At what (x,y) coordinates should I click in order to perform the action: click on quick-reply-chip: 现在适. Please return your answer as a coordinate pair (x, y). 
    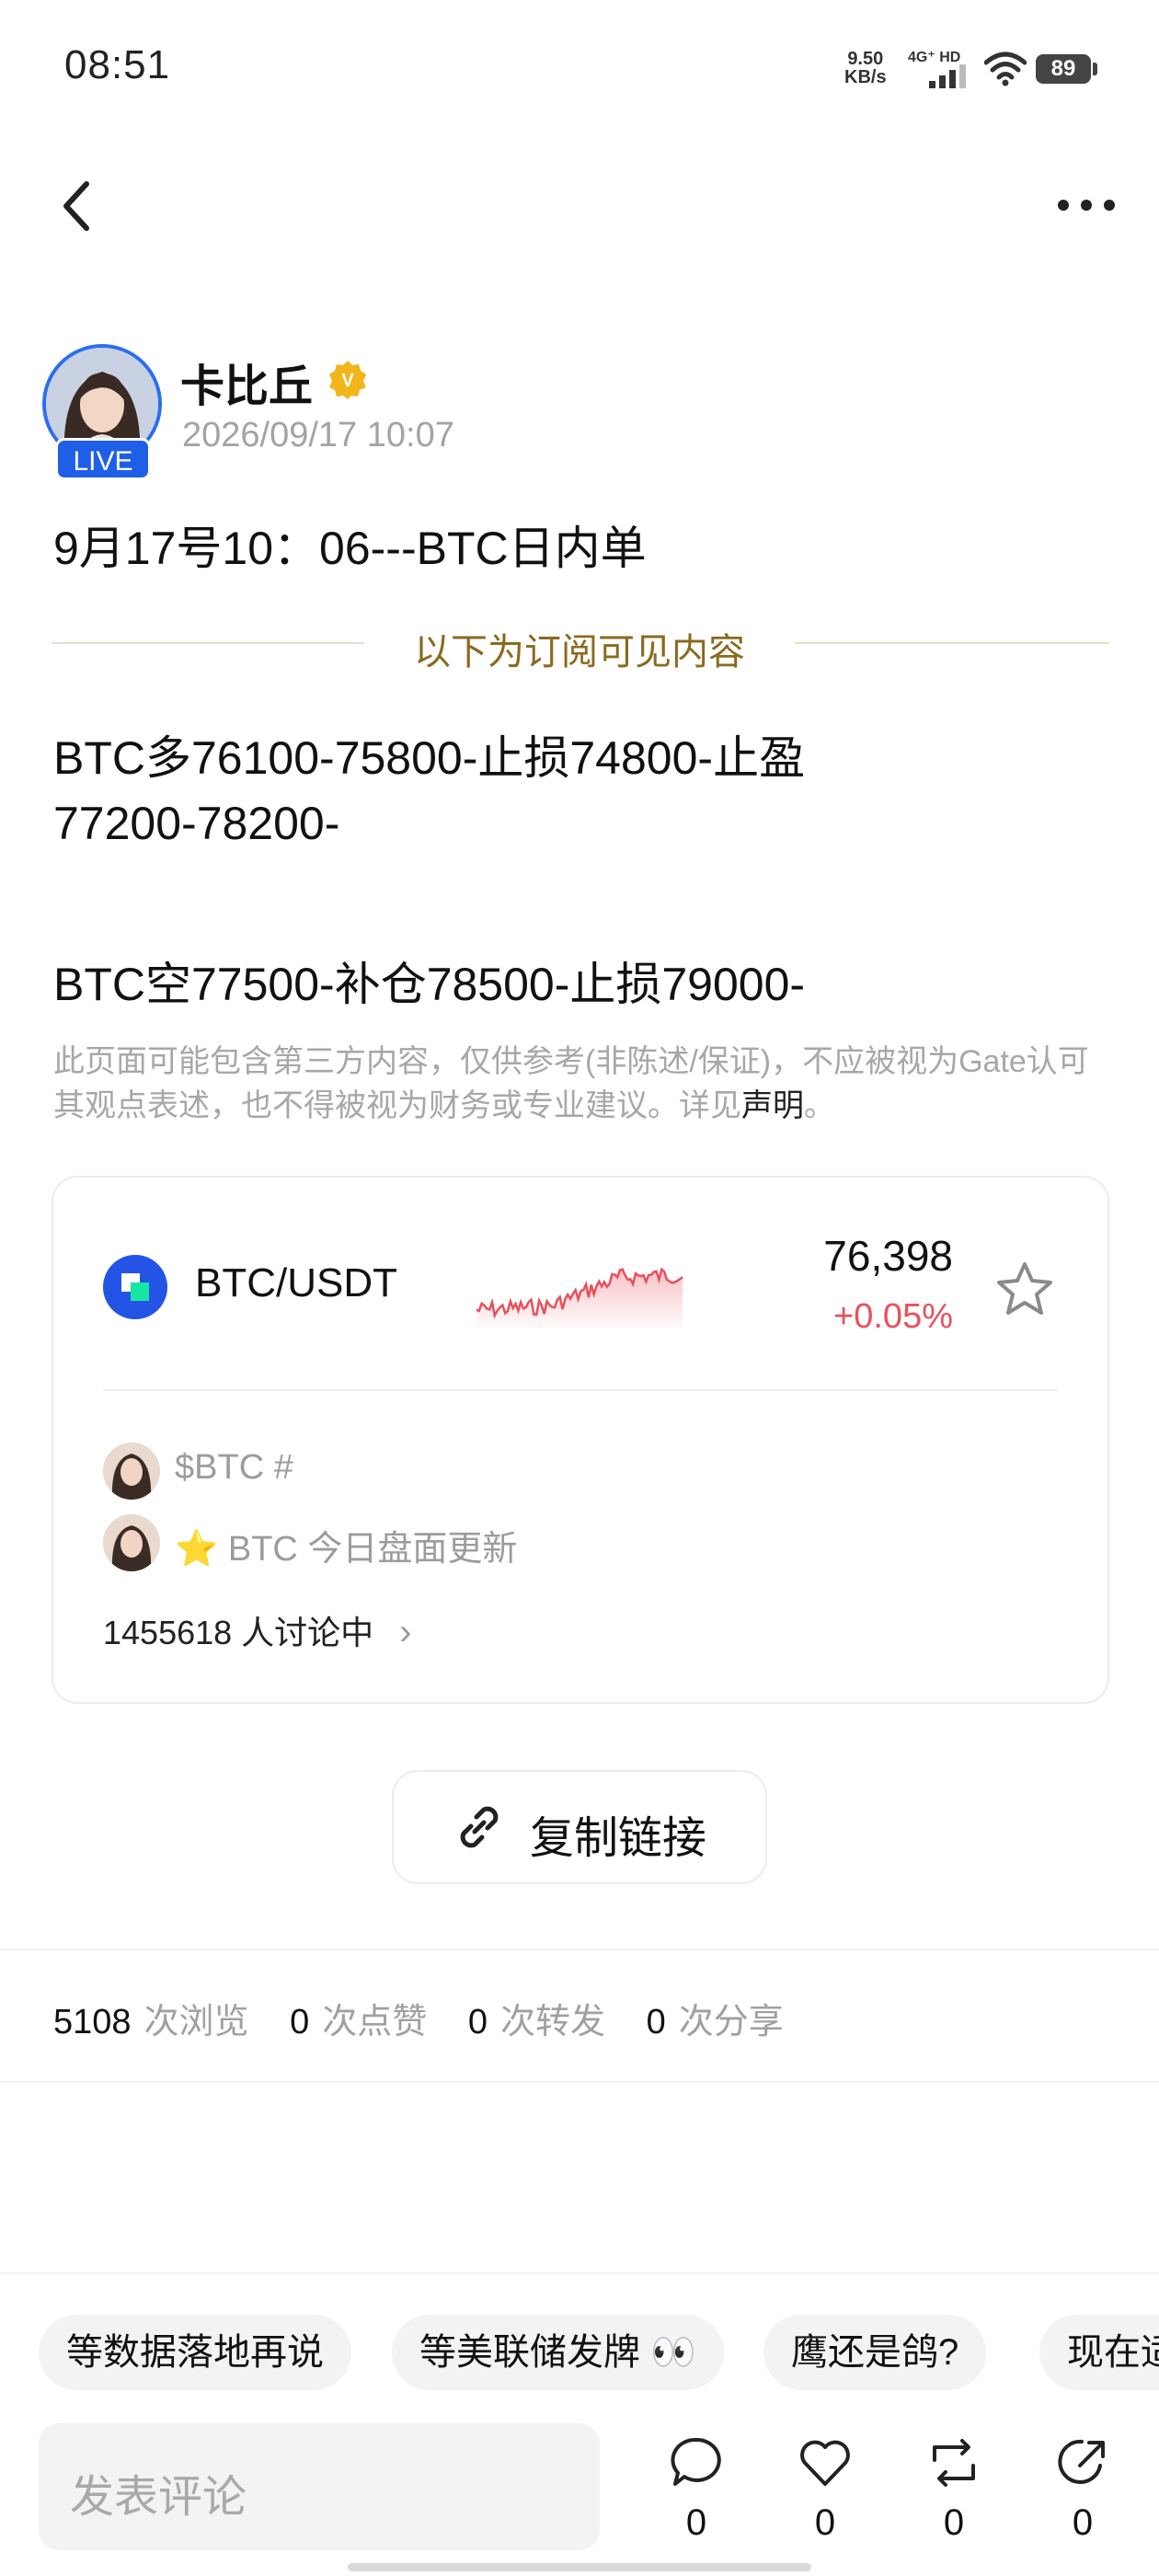
    Looking at the image, I should click on (1099, 2352).